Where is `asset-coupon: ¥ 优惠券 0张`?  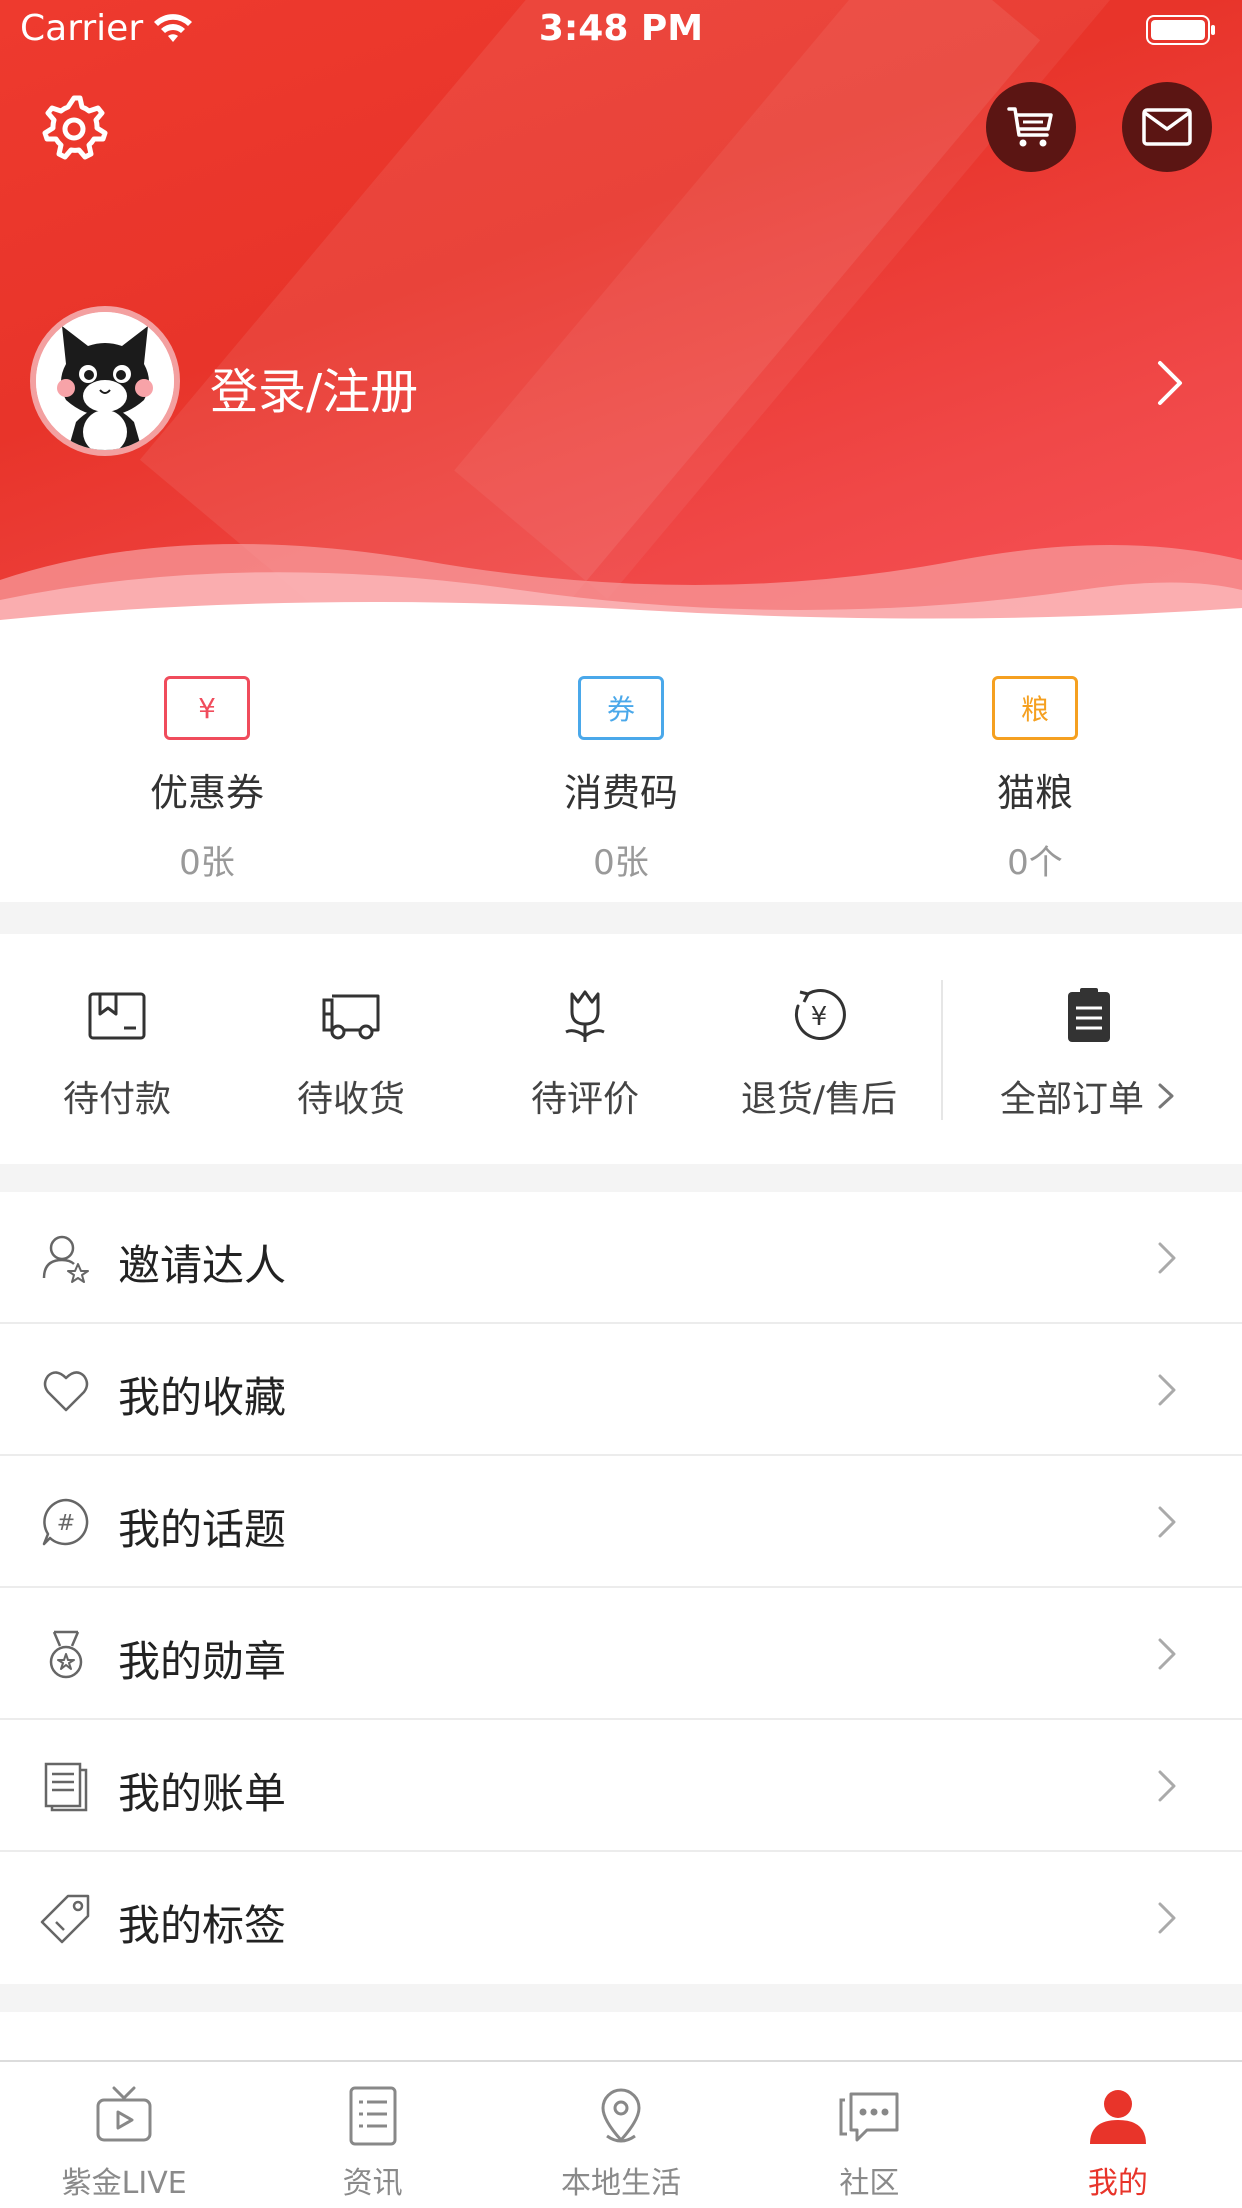
asset-coupon: ¥ 优惠券 0张 is located at coordinates (207, 771).